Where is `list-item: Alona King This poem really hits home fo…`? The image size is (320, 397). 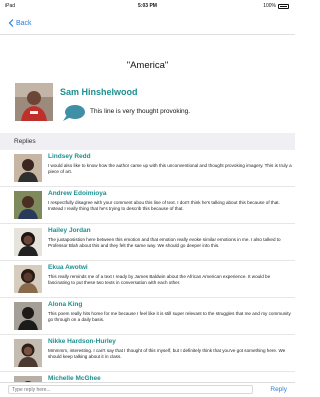
list-item: Alona King This poem really hits home fo… is located at coordinates (147, 316).